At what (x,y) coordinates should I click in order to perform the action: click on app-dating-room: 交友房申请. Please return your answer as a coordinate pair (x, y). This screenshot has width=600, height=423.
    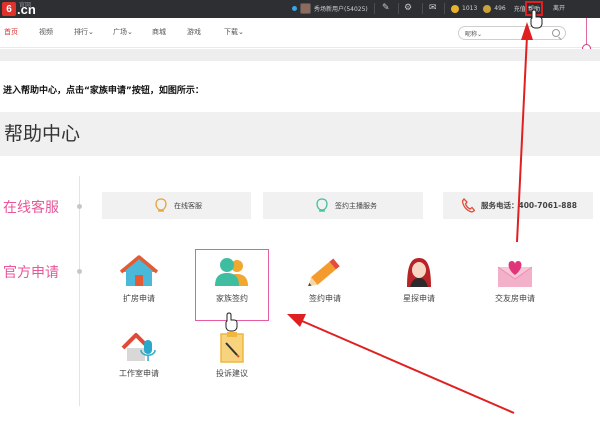
    Looking at the image, I should click on (515, 279).